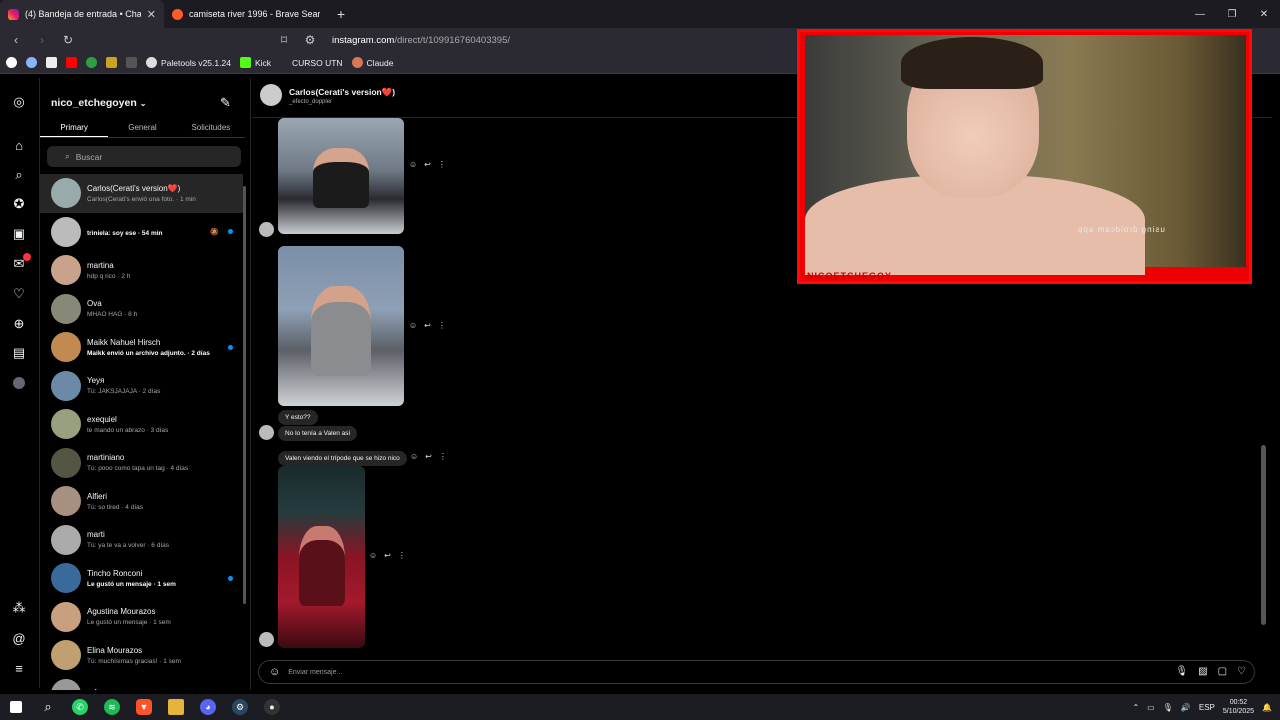  What do you see at coordinates (144, 156) in the screenshot?
I see `search-input: ⌕ Buscar` at bounding box center [144, 156].